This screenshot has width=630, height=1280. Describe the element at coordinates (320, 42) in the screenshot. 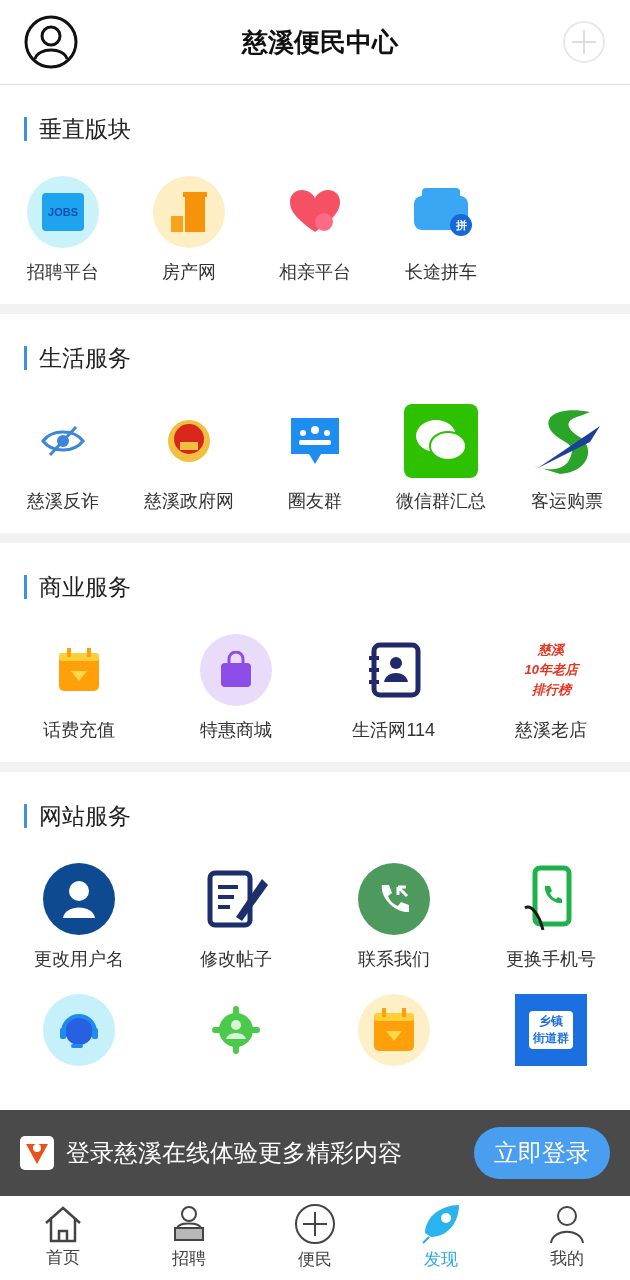

I see `page-title: 慈溪便民中心` at that location.